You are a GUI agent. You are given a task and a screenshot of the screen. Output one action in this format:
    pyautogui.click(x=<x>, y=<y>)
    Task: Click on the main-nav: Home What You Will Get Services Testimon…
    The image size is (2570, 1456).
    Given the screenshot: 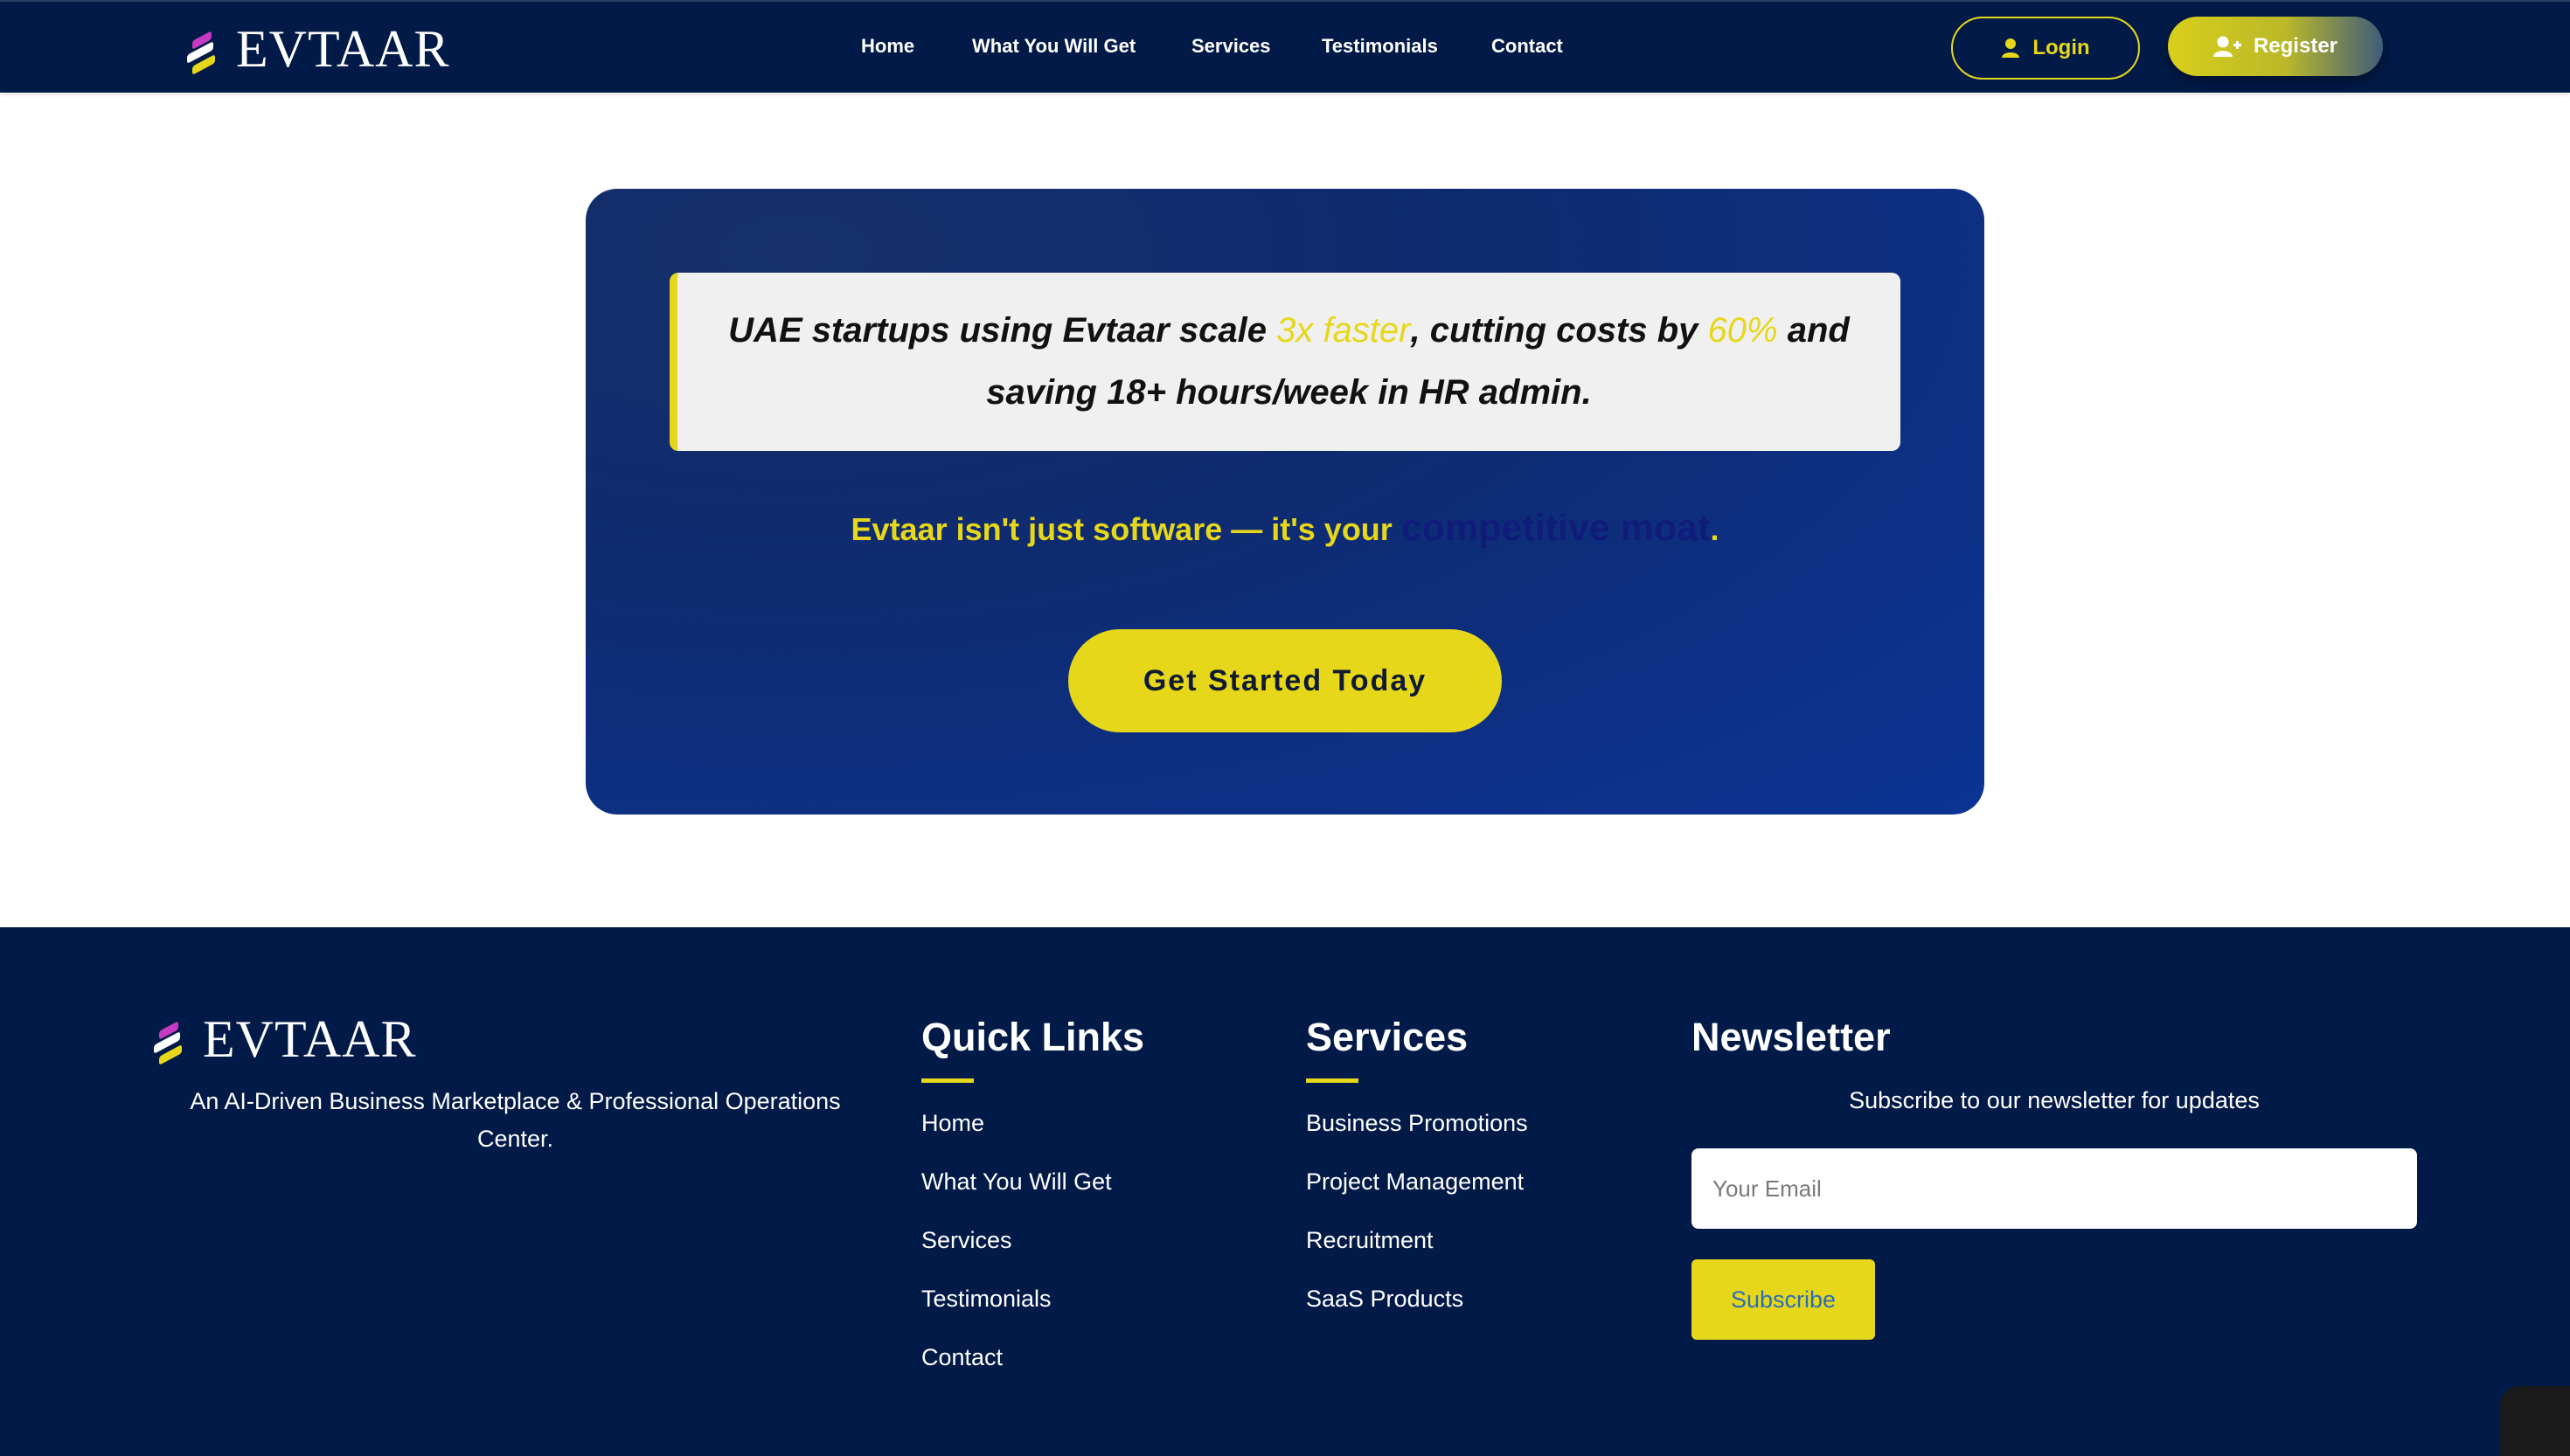 What is the action you would take?
    pyautogui.click(x=1212, y=46)
    